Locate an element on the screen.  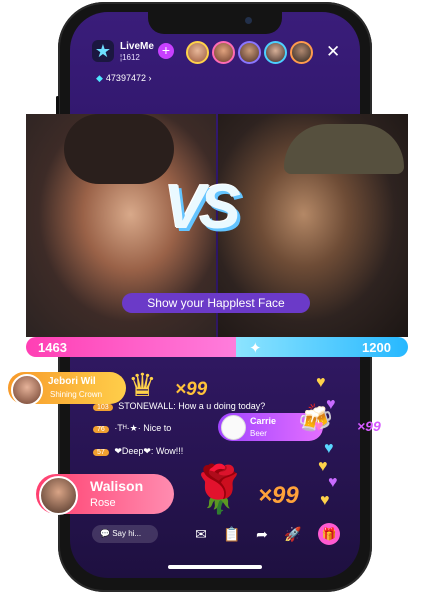
diamond-icon: ◆ is located at coordinates (99, 78).